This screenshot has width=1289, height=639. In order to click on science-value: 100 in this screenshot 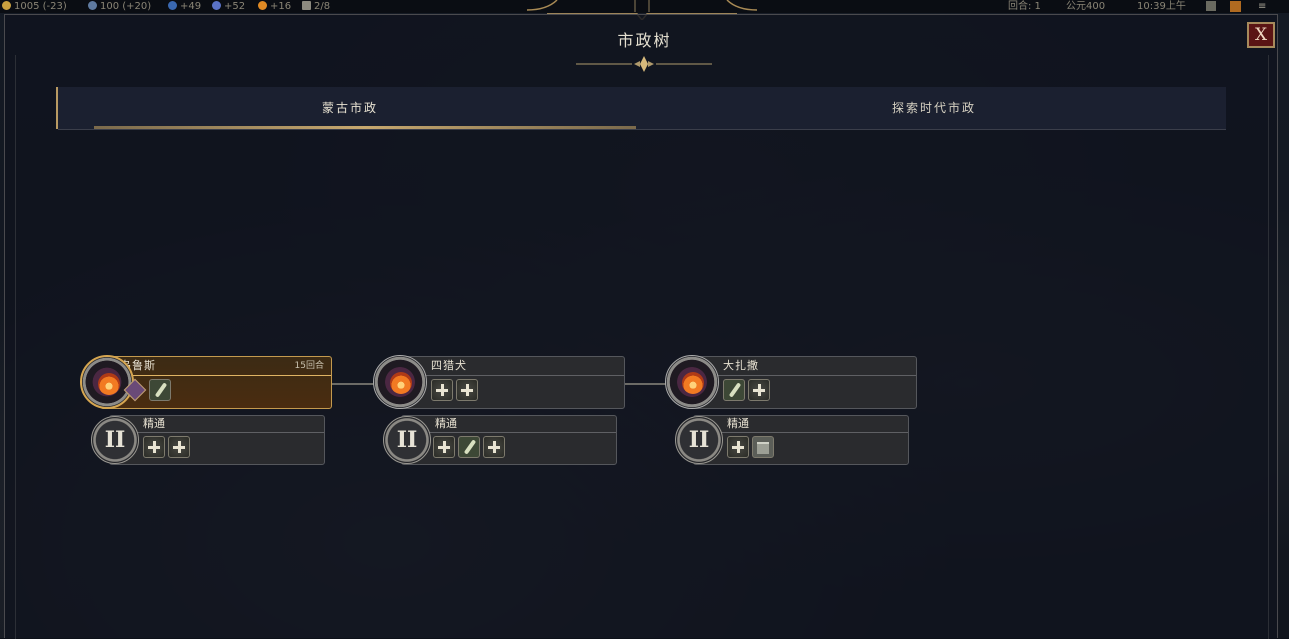, I will do `click(110, 6)`.